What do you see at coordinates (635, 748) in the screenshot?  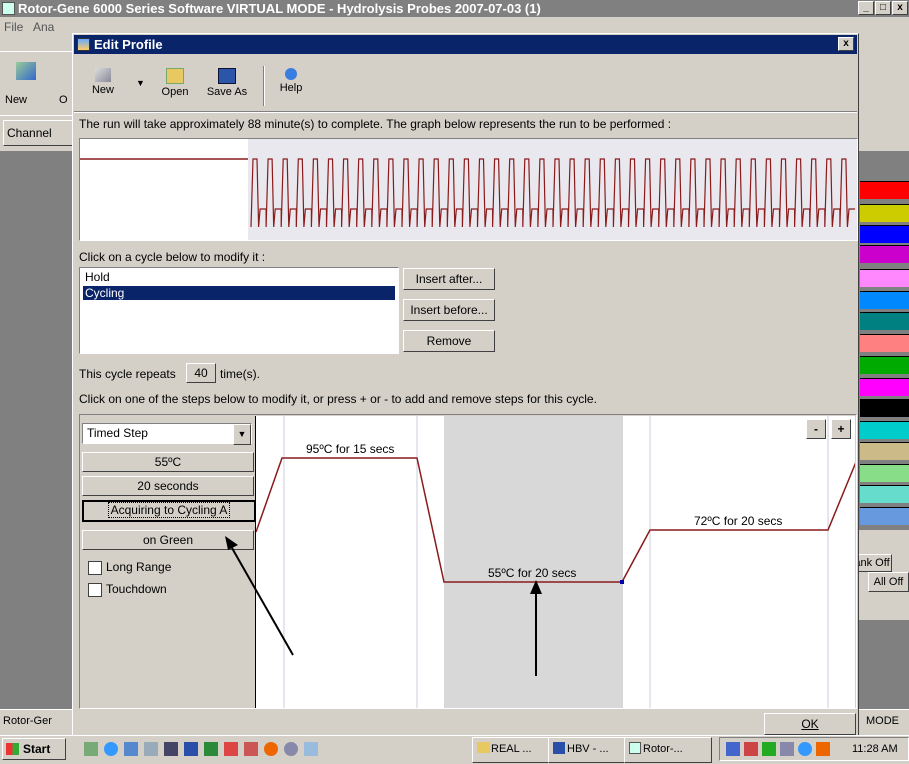 I see `rotor-app-icon` at bounding box center [635, 748].